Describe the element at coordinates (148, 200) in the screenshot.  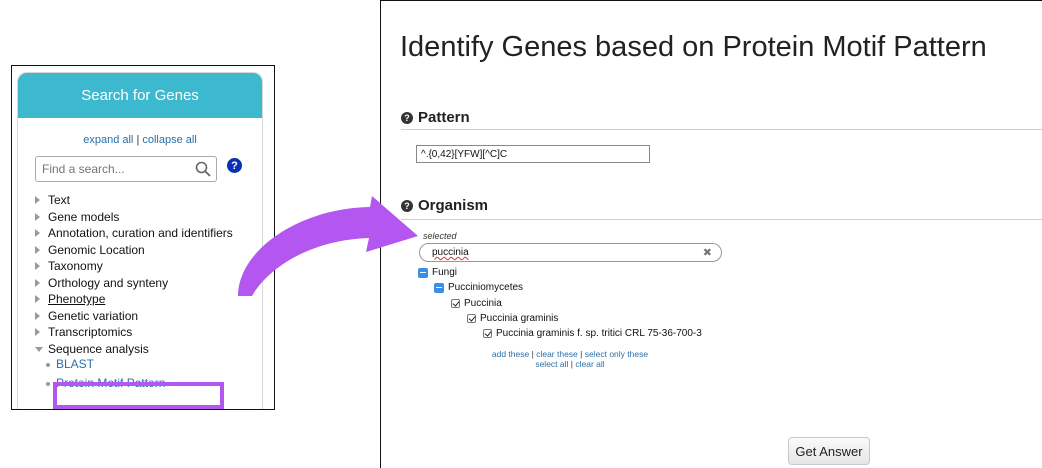
I see `category-text: Text` at that location.